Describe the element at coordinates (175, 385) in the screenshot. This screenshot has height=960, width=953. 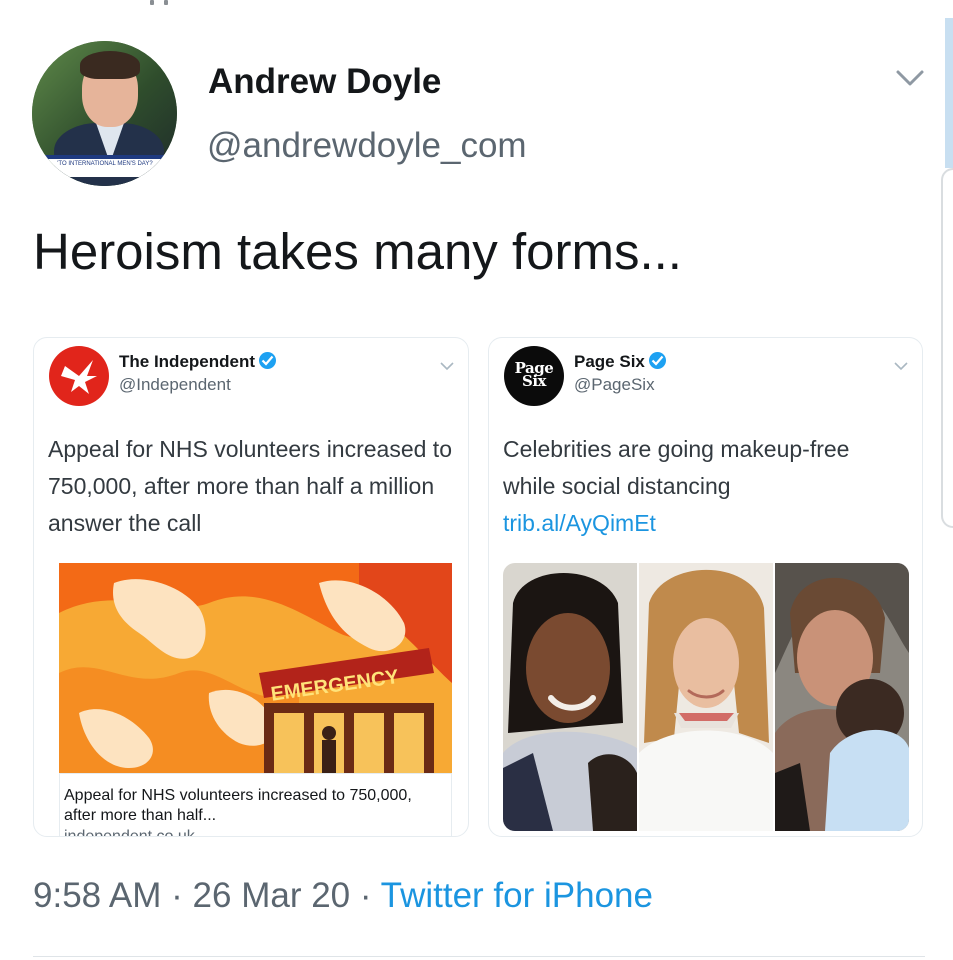
I see `quoted-author-handle: @Independent` at that location.